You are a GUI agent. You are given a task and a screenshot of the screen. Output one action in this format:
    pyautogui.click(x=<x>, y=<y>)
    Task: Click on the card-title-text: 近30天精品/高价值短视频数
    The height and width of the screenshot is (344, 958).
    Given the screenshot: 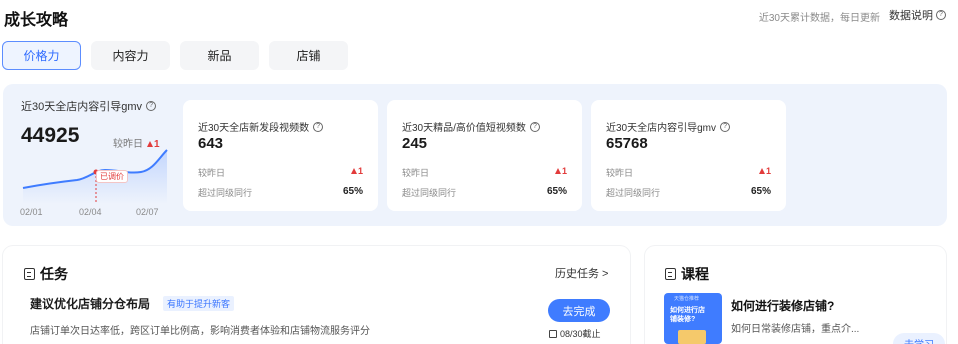 What is the action you would take?
    pyautogui.click(x=464, y=128)
    